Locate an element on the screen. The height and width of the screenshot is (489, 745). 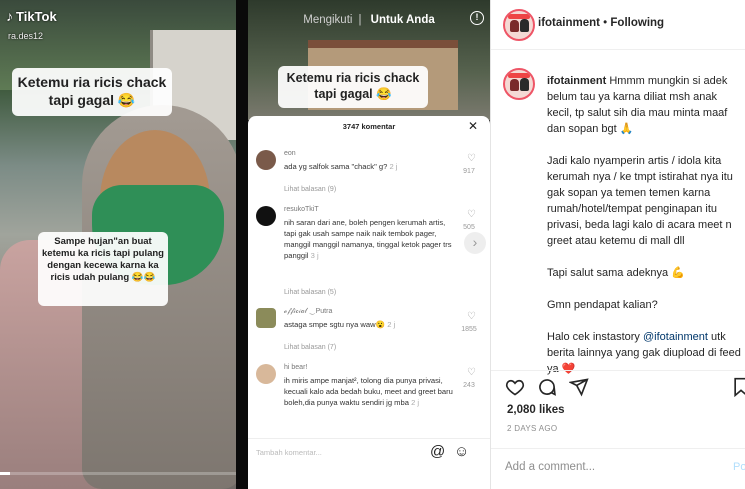
comment-text: astaga smpe sgtu nya waw😮 2 j is located at coordinates (369, 324).